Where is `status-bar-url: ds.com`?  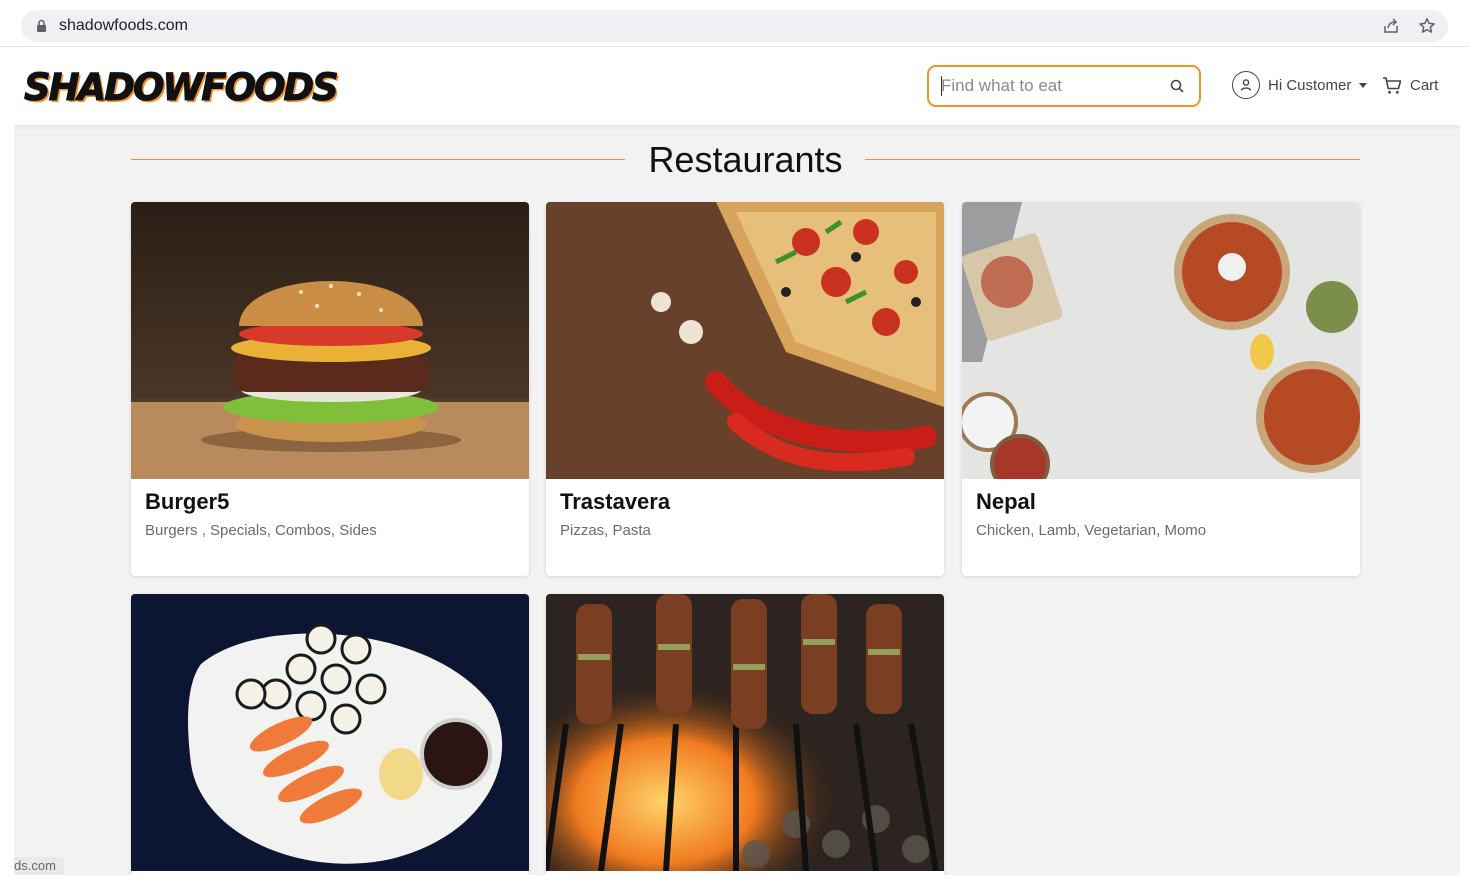
status-bar-url: ds.com is located at coordinates (39, 866).